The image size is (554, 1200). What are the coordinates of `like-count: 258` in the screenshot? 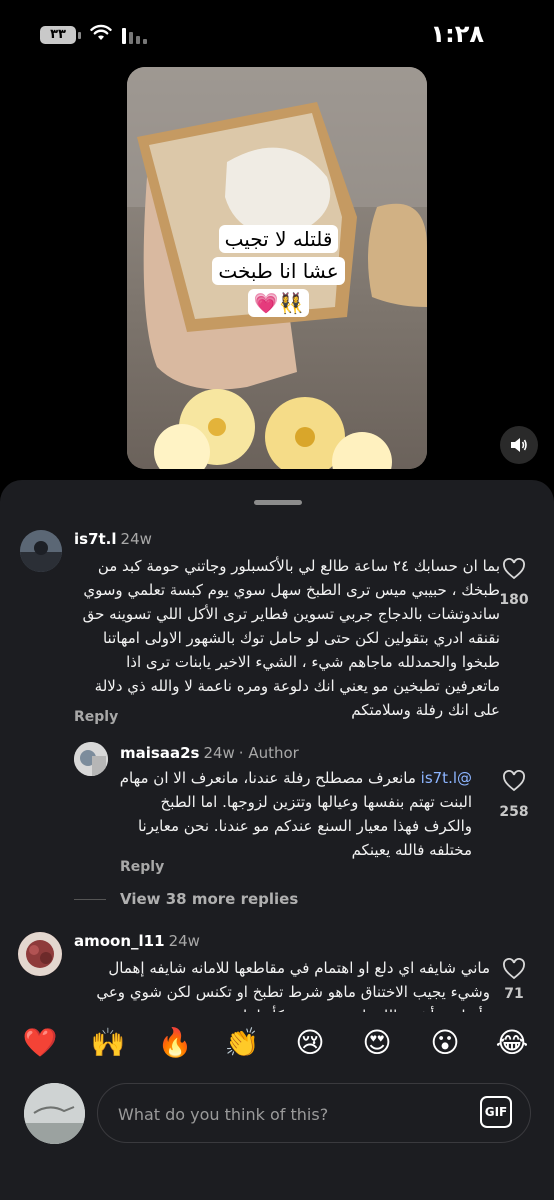 It's located at (514, 812).